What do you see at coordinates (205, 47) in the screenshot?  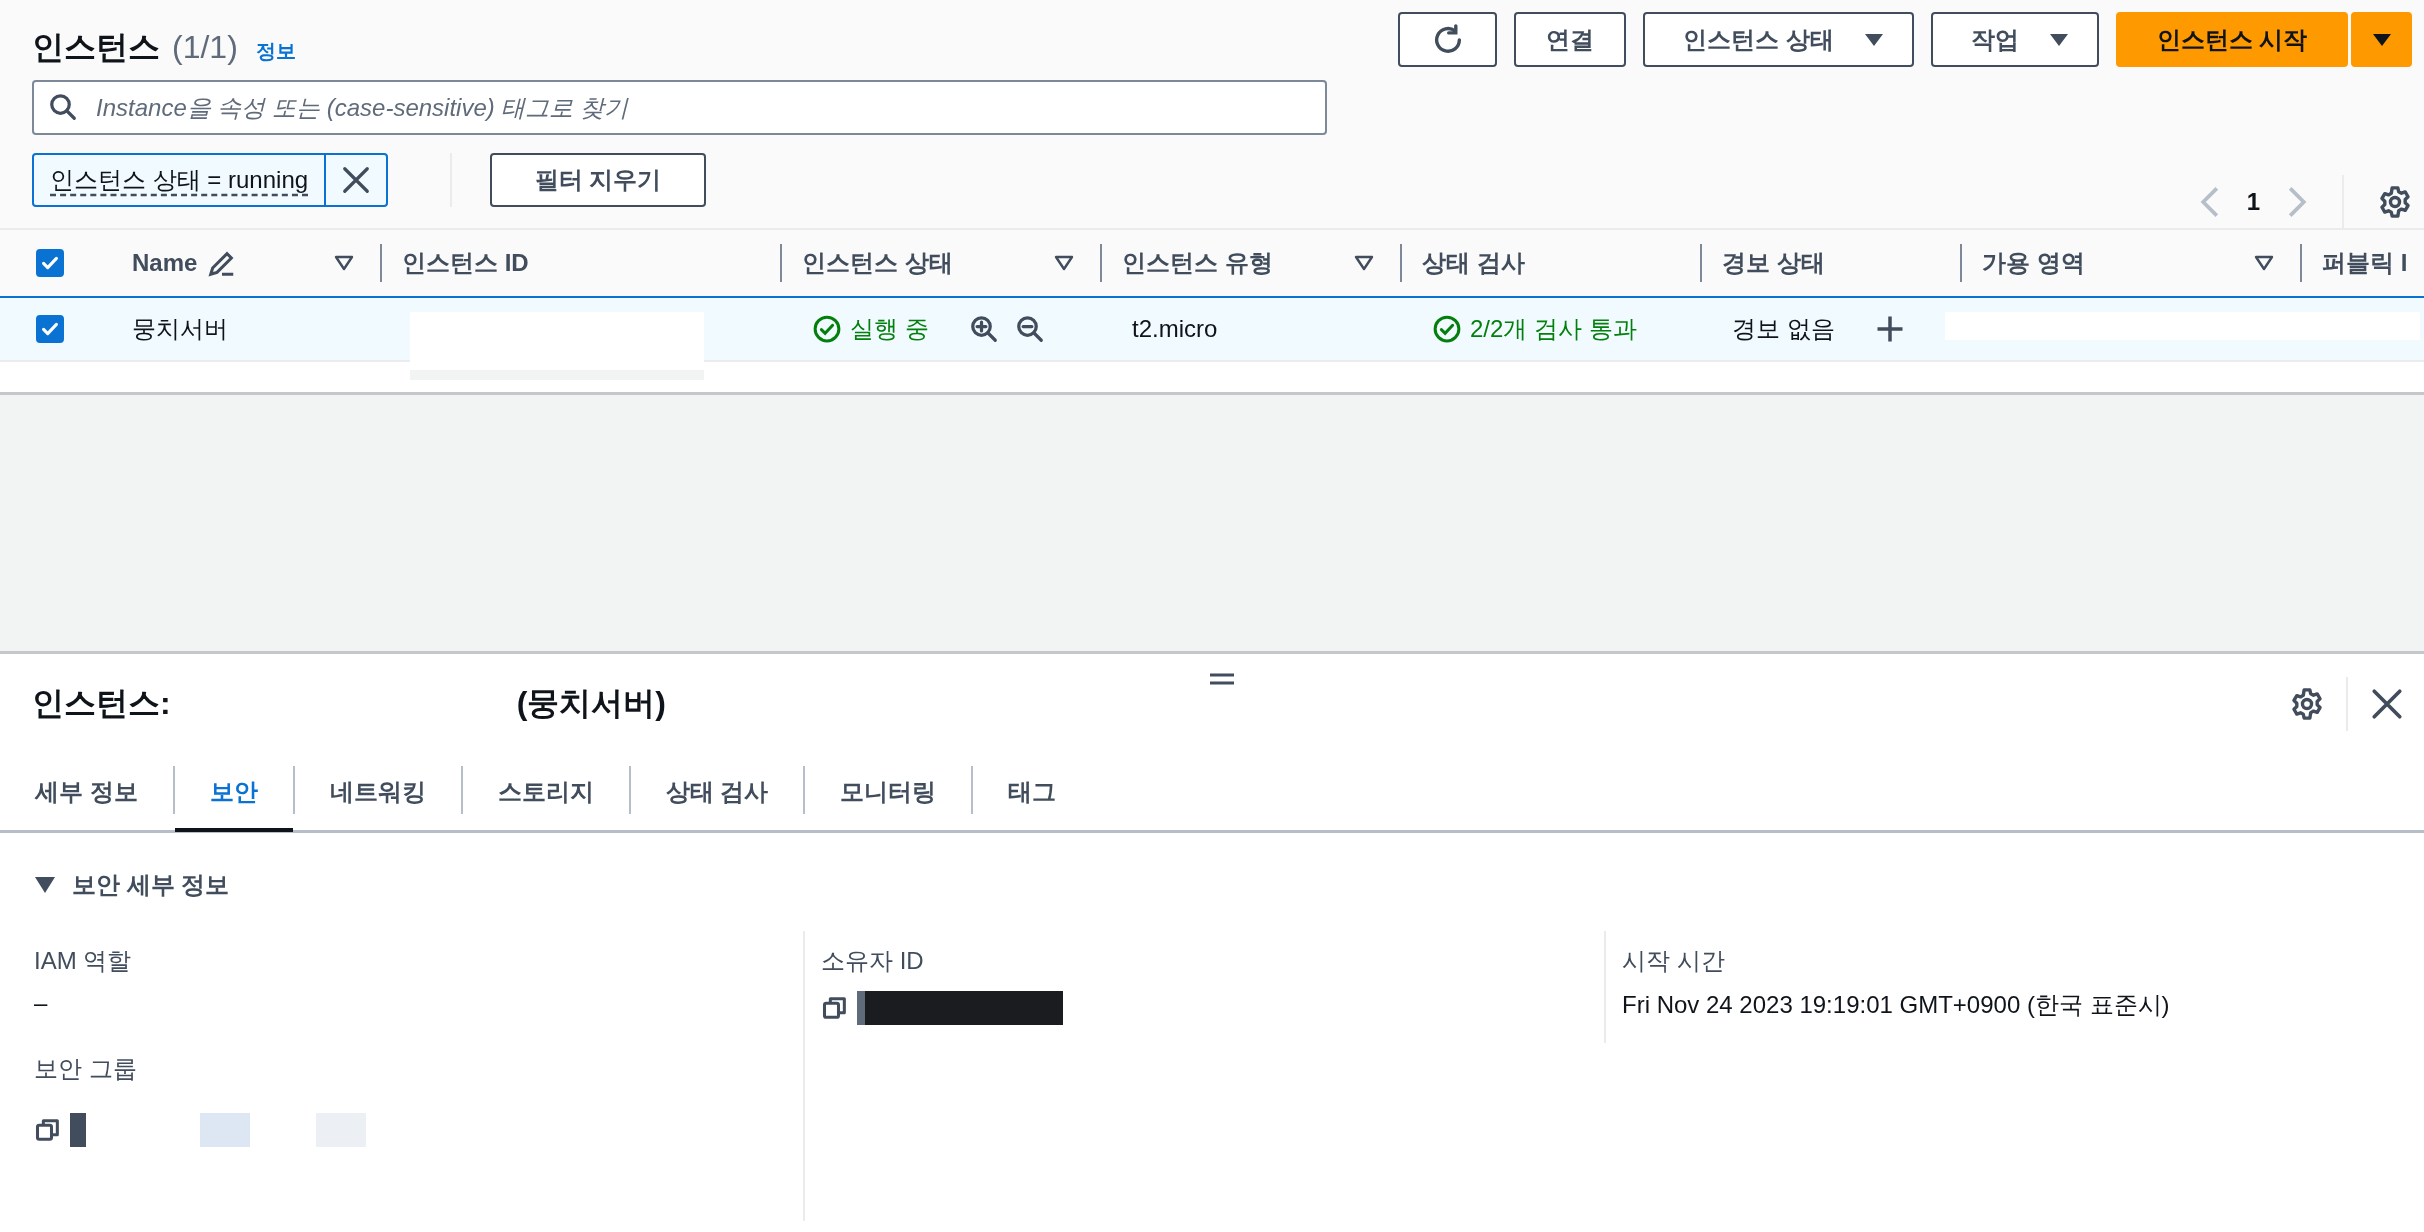 I see `instance-count: (1/1)` at bounding box center [205, 47].